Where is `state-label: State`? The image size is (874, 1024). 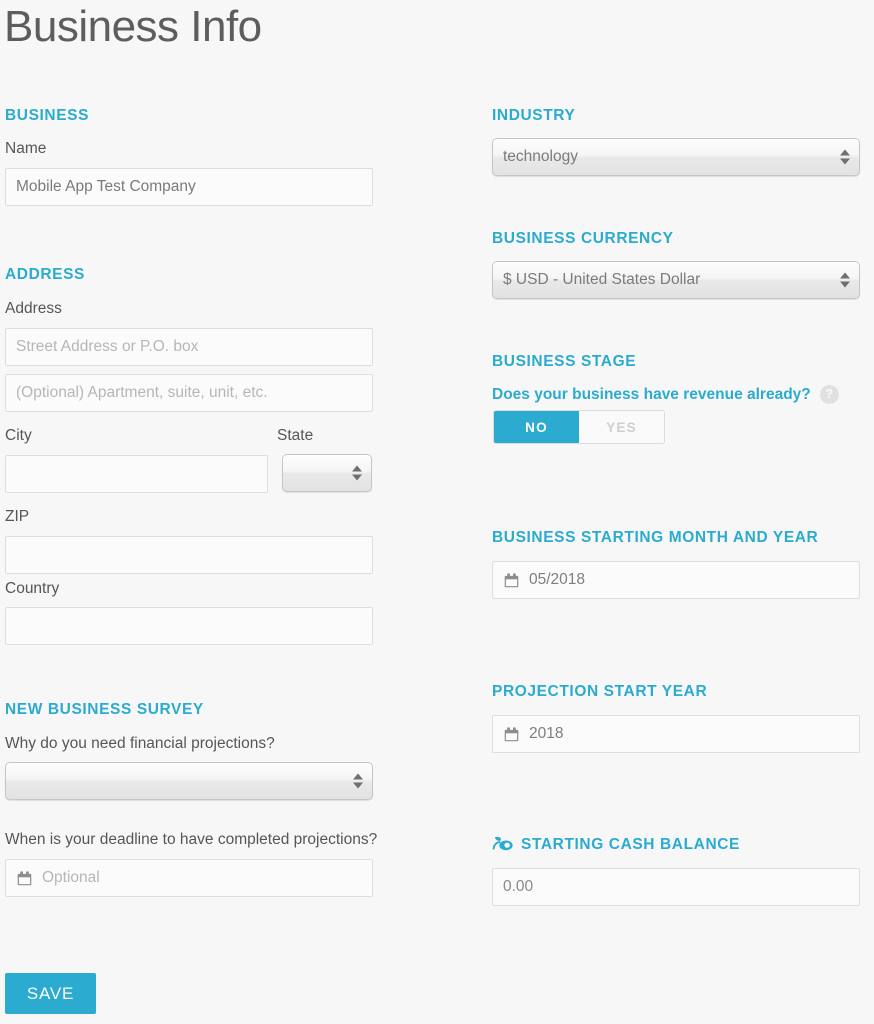
state-label: State is located at coordinates (295, 435).